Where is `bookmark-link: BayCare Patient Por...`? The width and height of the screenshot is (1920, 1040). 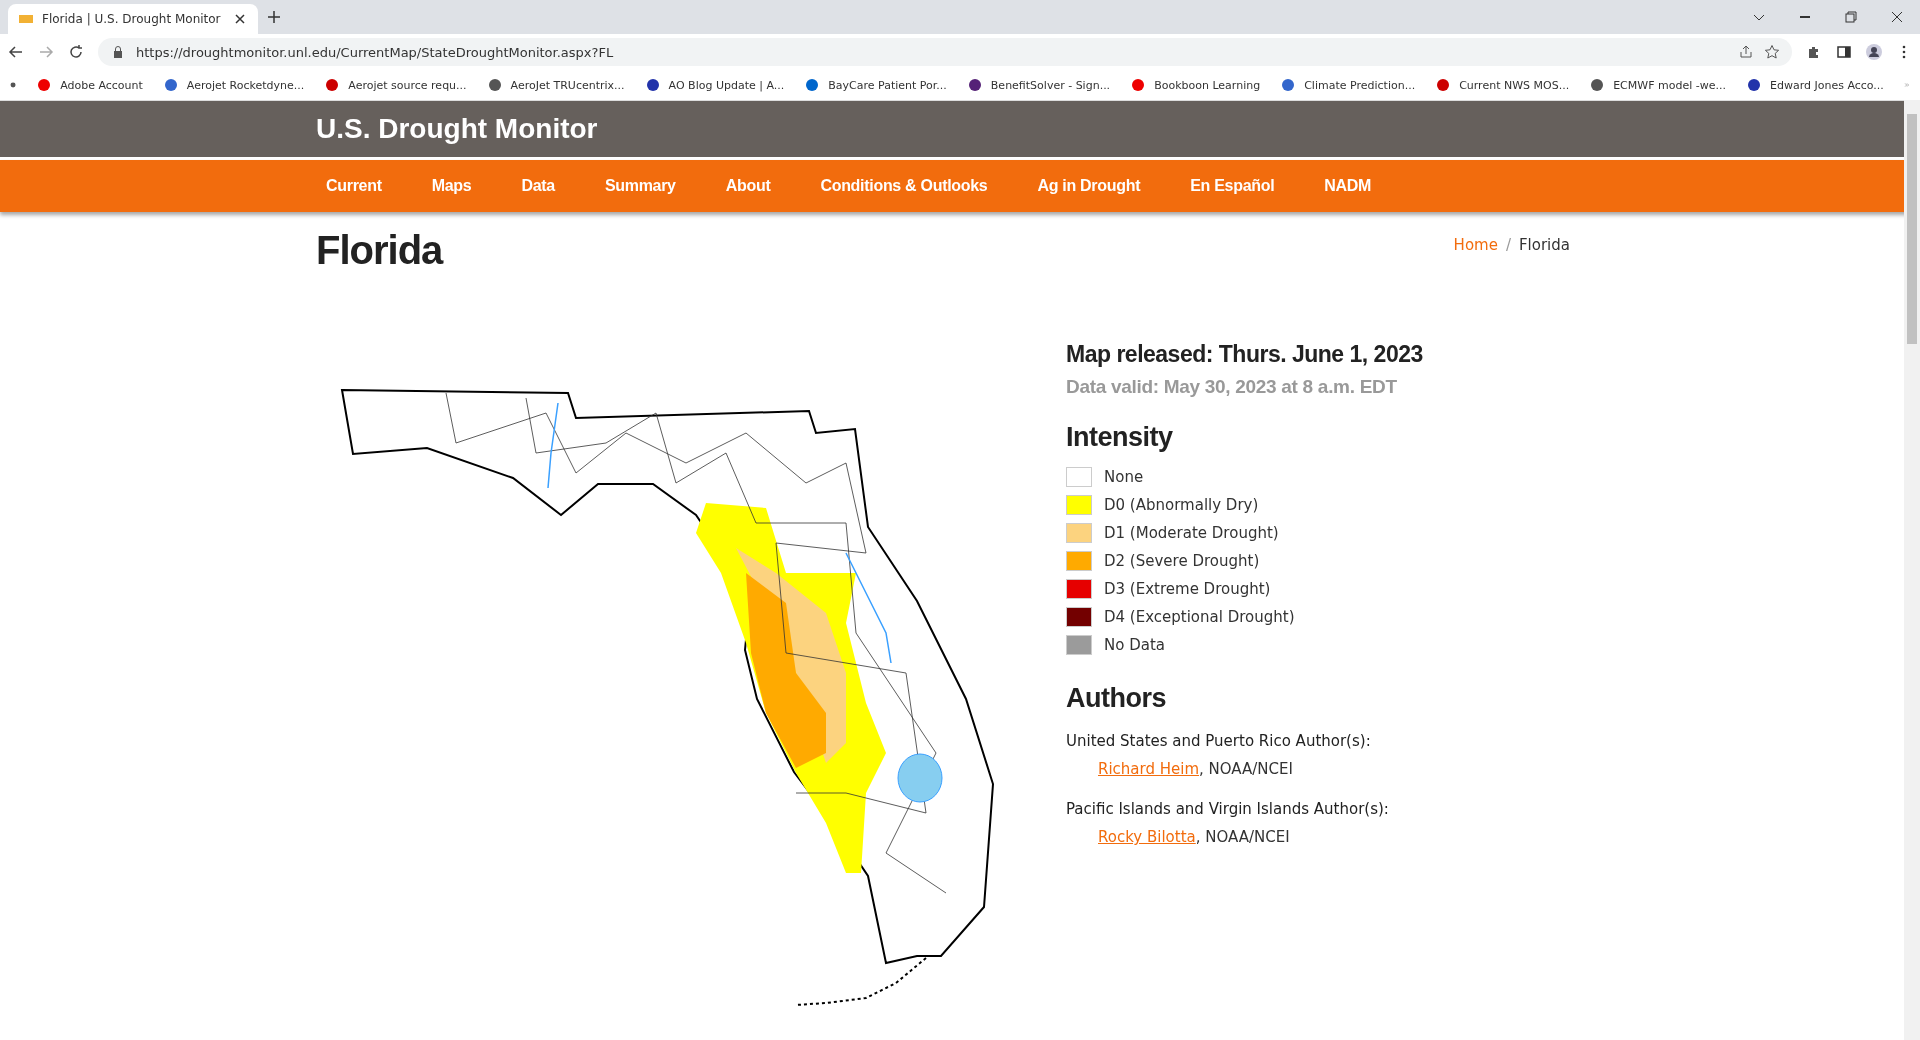
bookmark-link: BayCare Patient Por... is located at coordinates (875, 85).